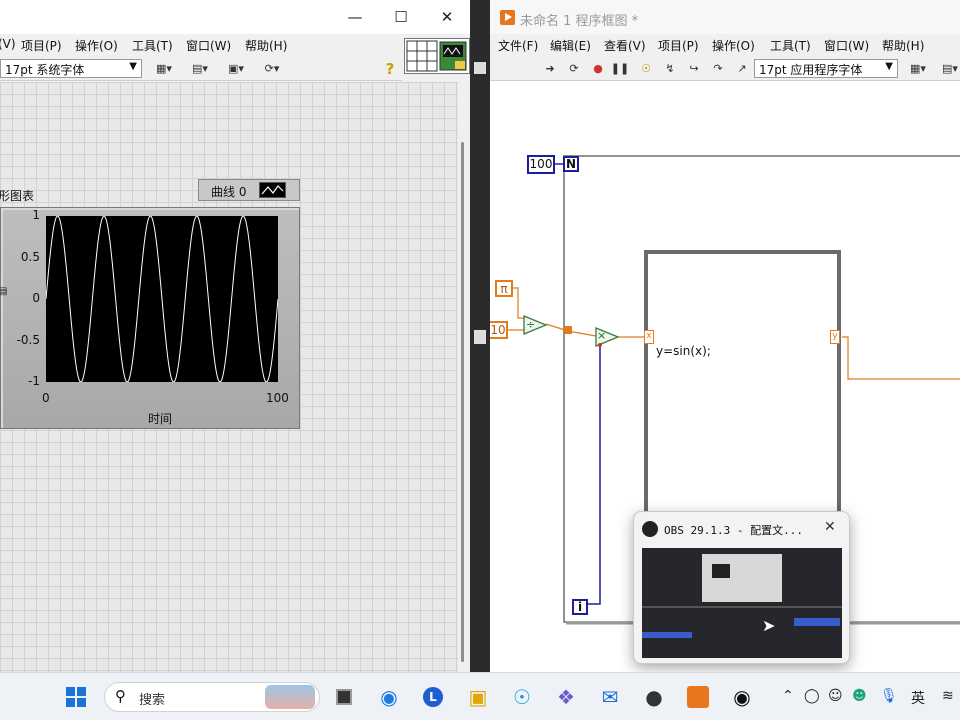 The image size is (960, 720). Describe the element at coordinates (499, 330) in the screenshot. I see `ten-constant: 10` at that location.